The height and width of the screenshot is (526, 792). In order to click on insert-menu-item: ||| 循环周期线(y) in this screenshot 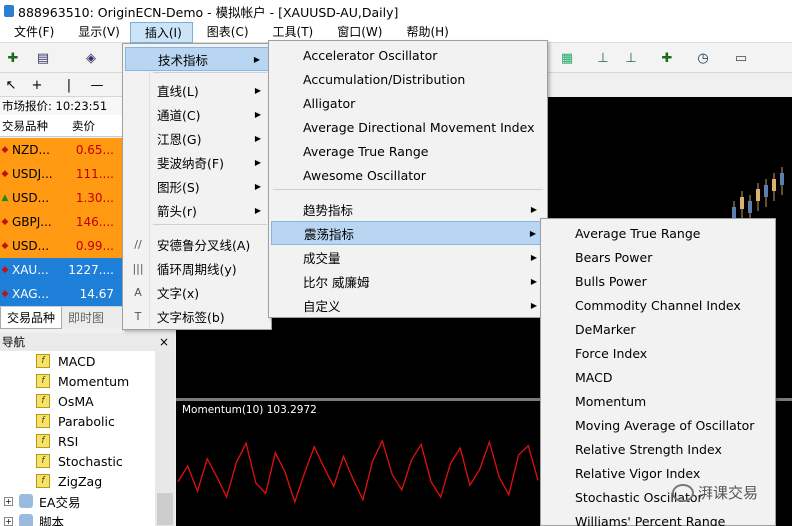, I will do `click(197, 268)`.